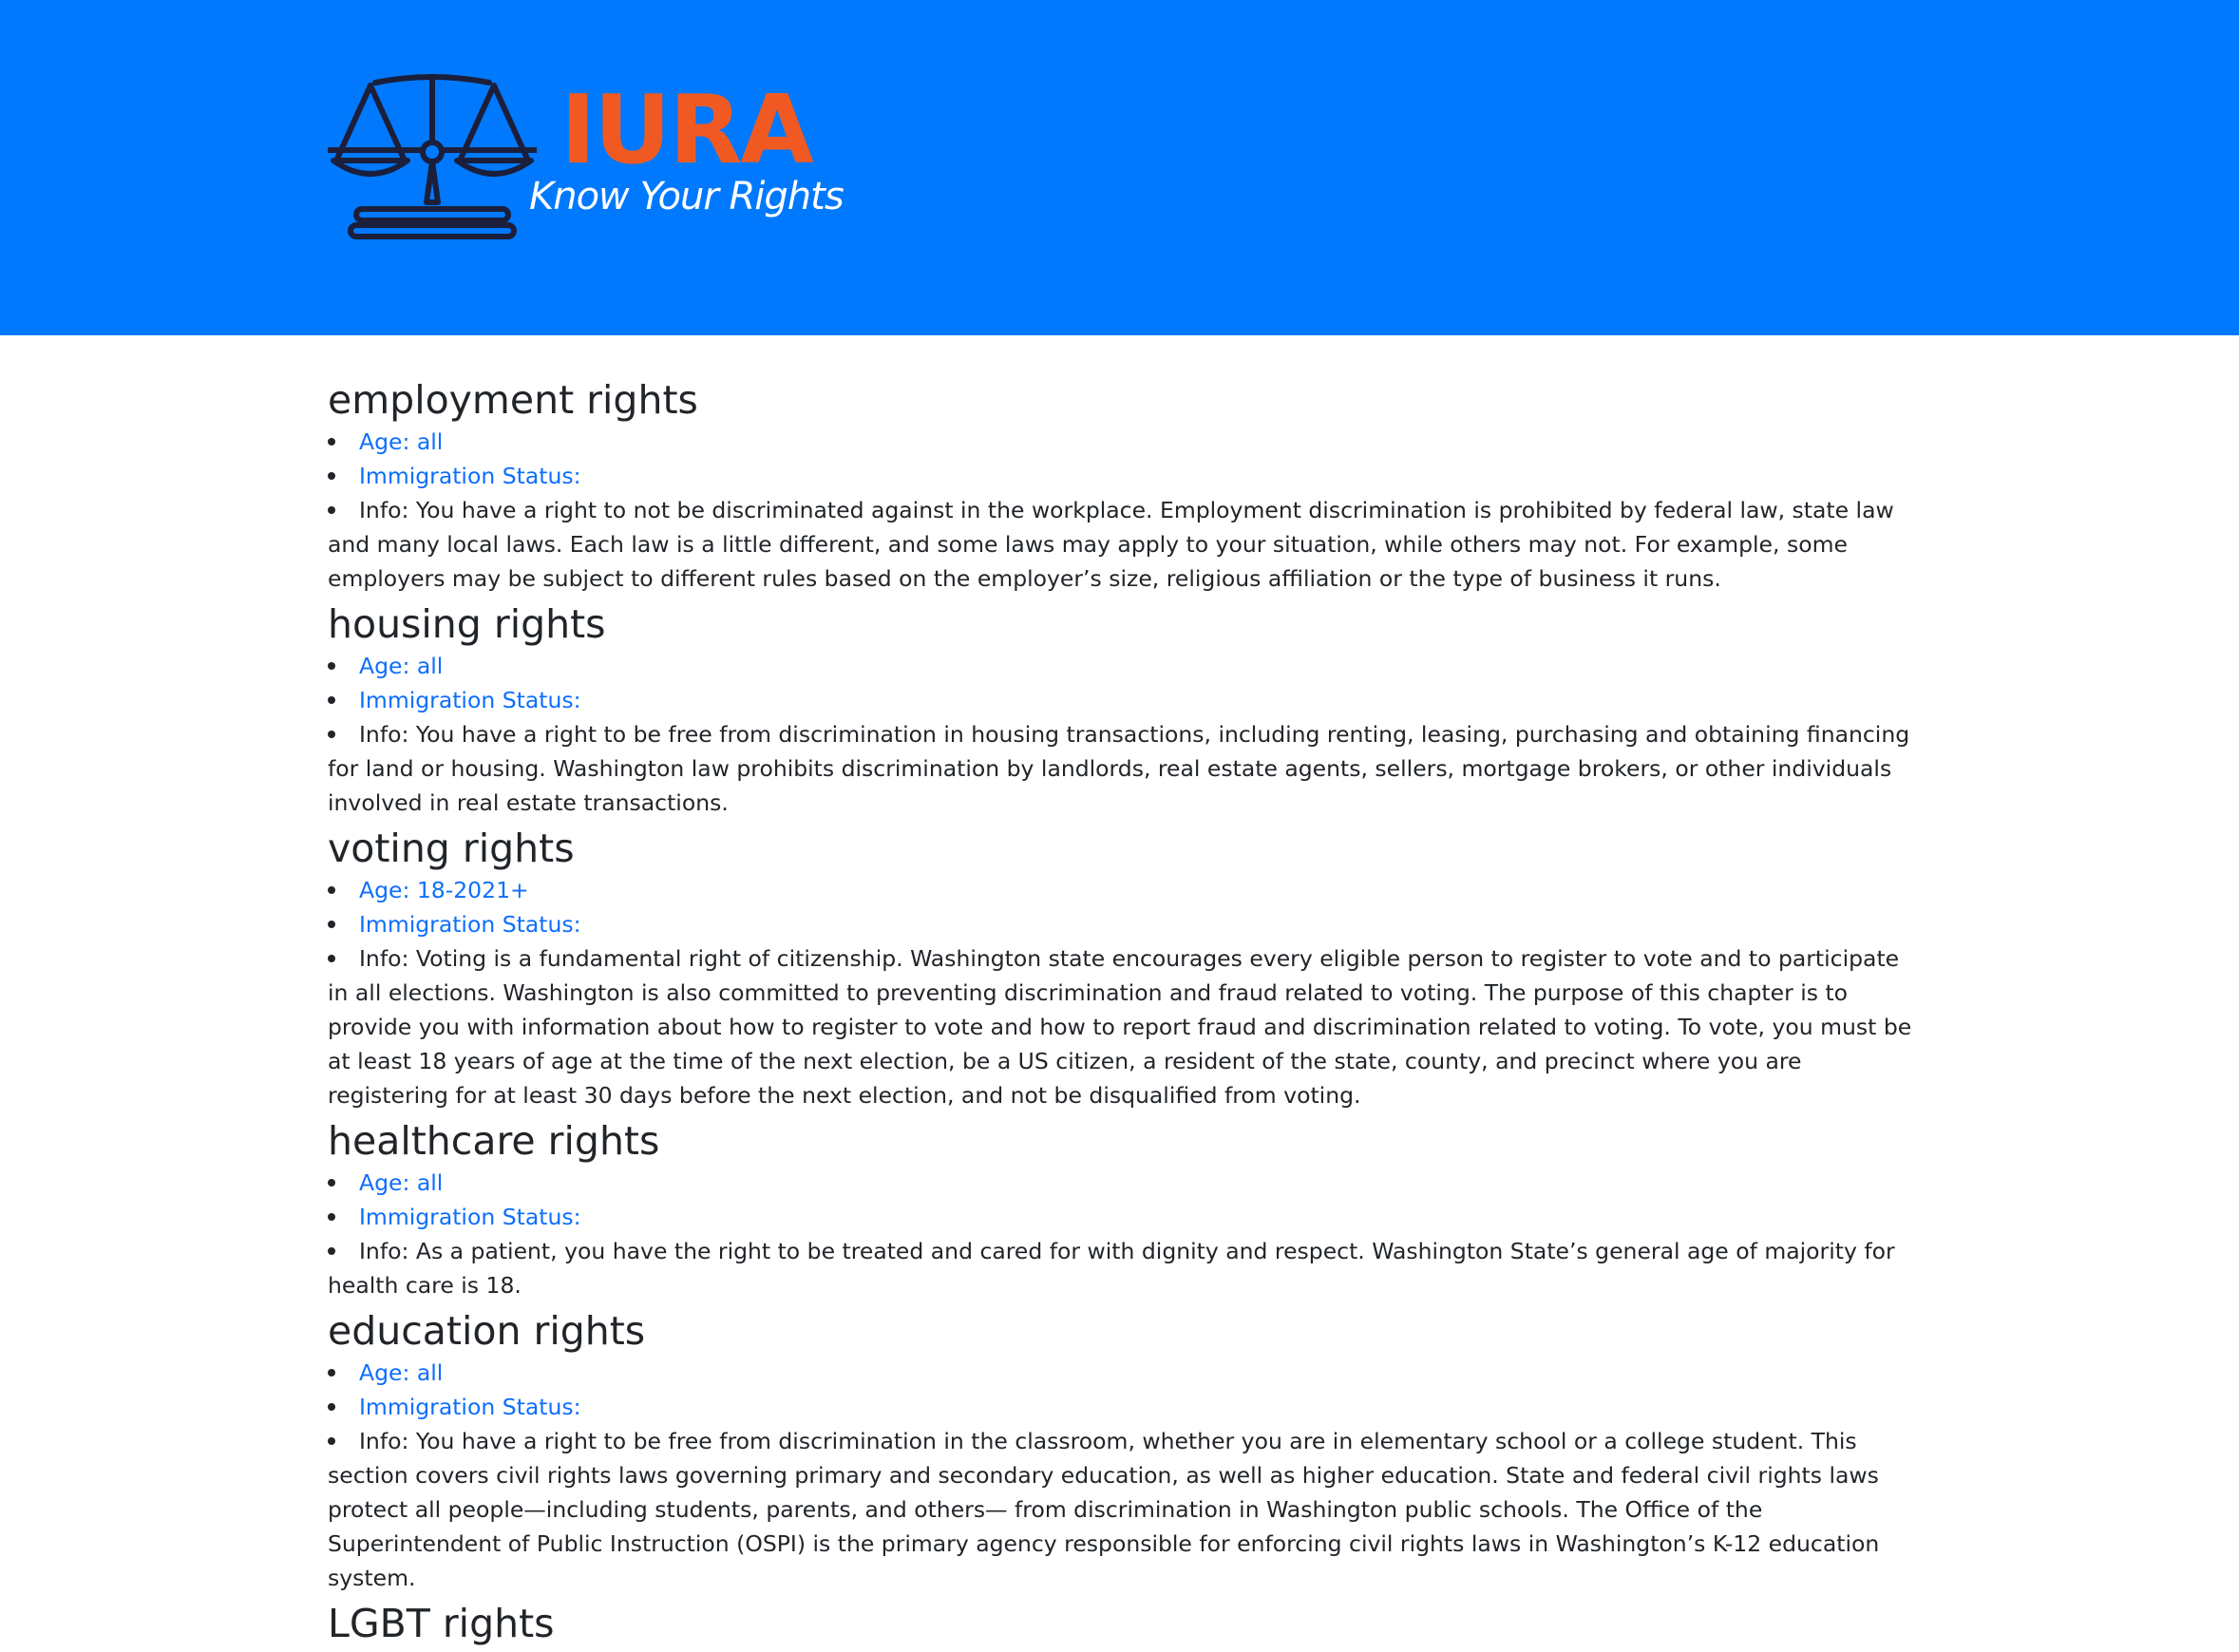 The image size is (2239, 1652). Describe the element at coordinates (442, 1623) in the screenshot. I see `section-title: LGBT rights` at that location.